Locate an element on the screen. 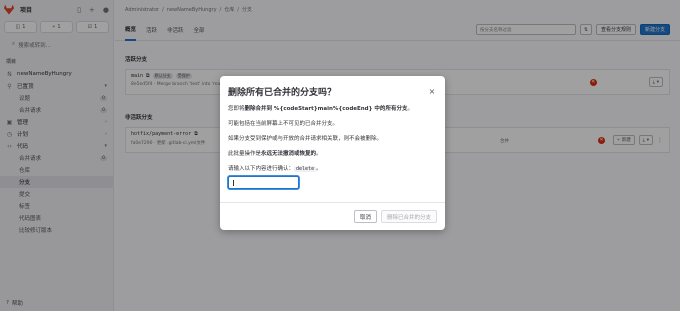 The image size is (680, 311). modal-protected-note: 如果分支受到保护或与开放的合并请求相关联，则不会被删除。 is located at coordinates (305, 139).